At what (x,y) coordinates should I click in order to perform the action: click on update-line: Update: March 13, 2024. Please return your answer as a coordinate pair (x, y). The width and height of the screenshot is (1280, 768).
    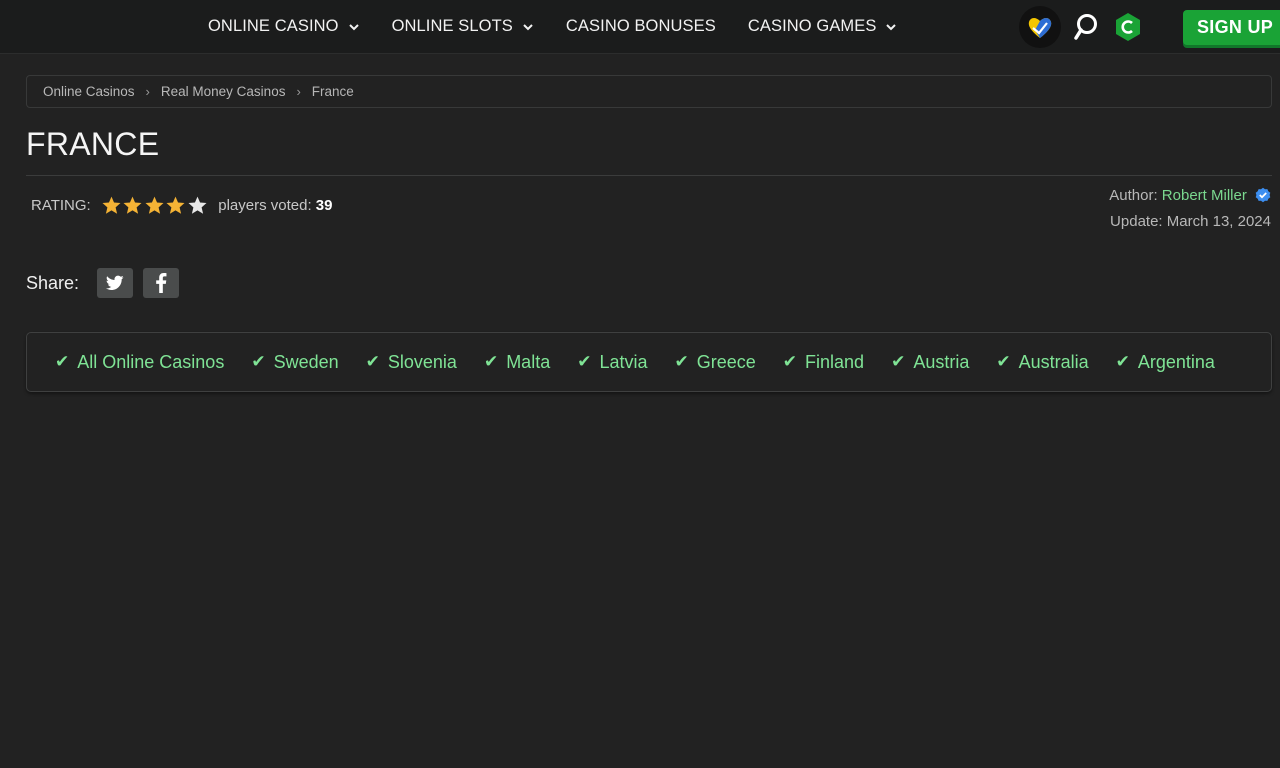
    Looking at the image, I should click on (1190, 221).